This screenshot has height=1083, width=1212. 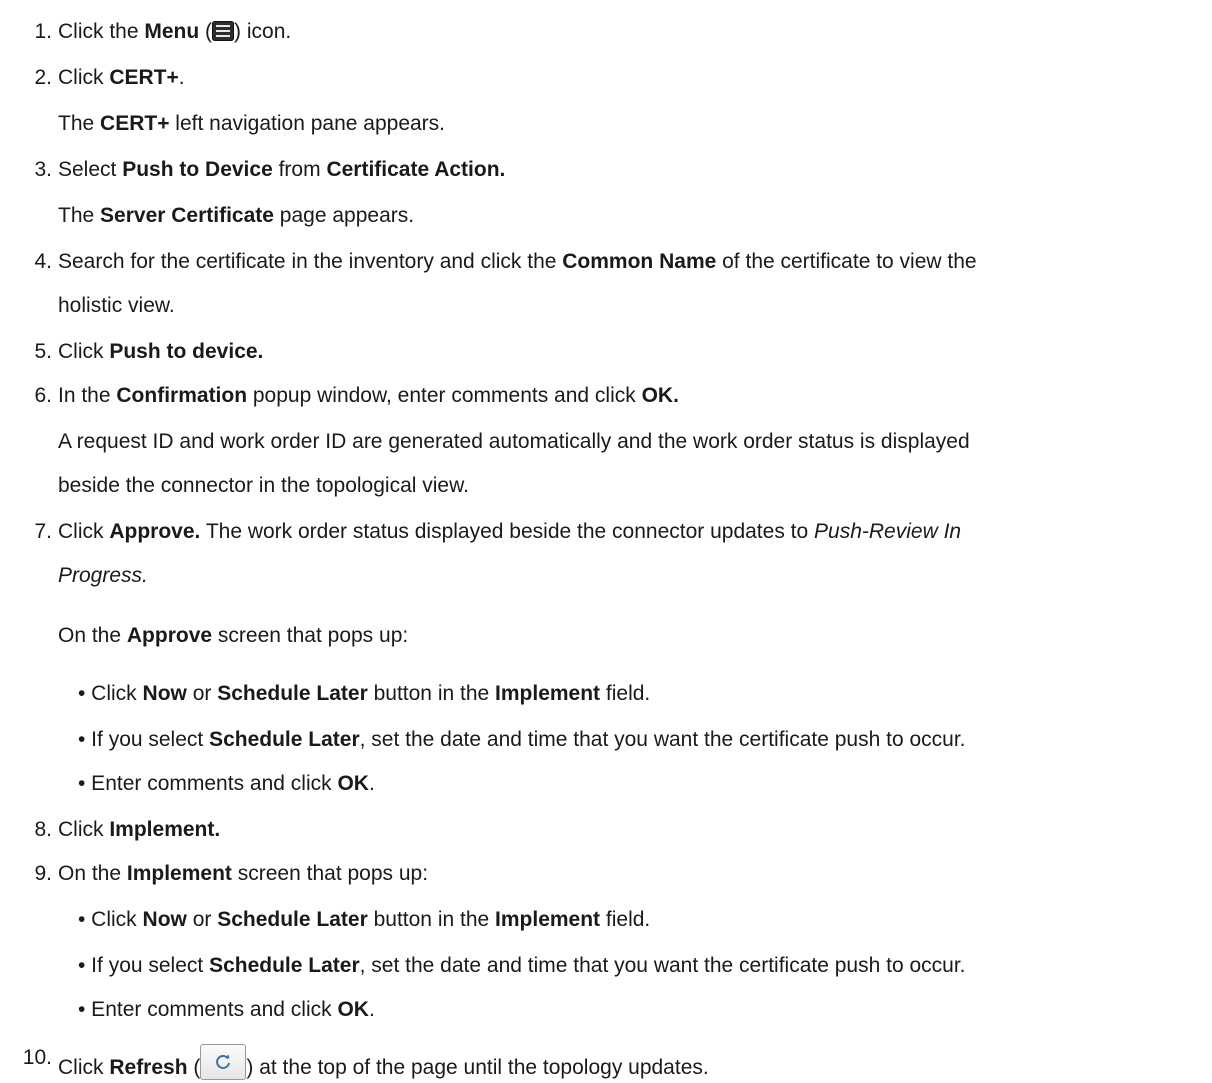 What do you see at coordinates (223, 1062) in the screenshot?
I see `refresh-icon` at bounding box center [223, 1062].